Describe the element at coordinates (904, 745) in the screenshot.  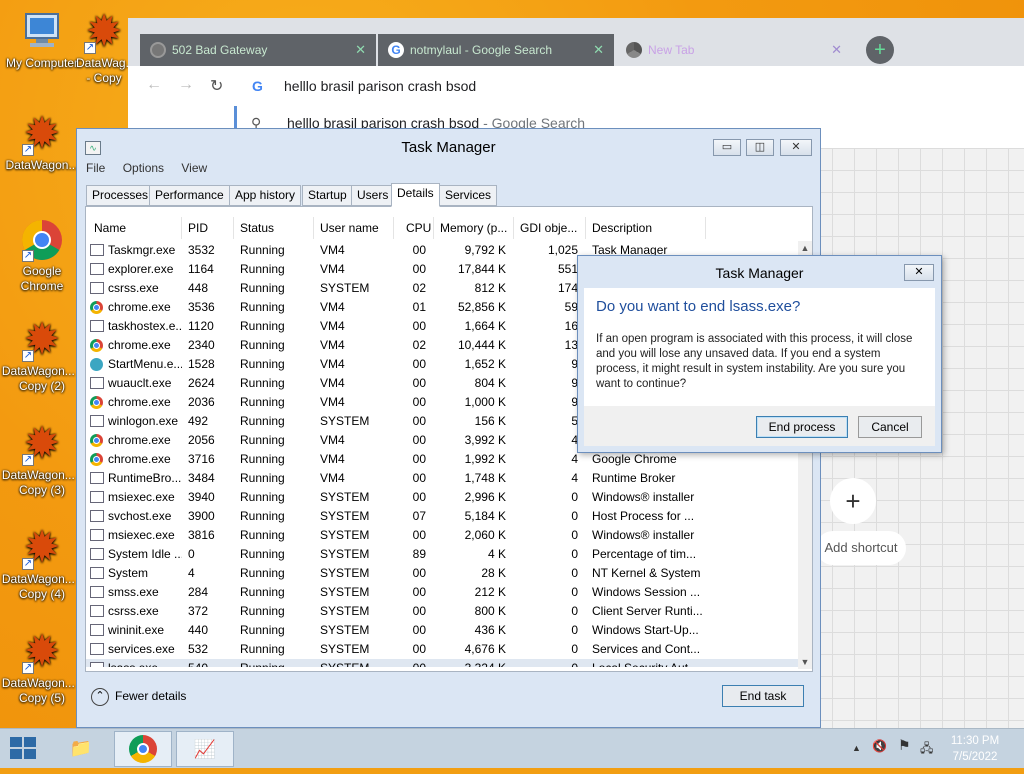
I see `action-center-flag-icon: ⚑` at that location.